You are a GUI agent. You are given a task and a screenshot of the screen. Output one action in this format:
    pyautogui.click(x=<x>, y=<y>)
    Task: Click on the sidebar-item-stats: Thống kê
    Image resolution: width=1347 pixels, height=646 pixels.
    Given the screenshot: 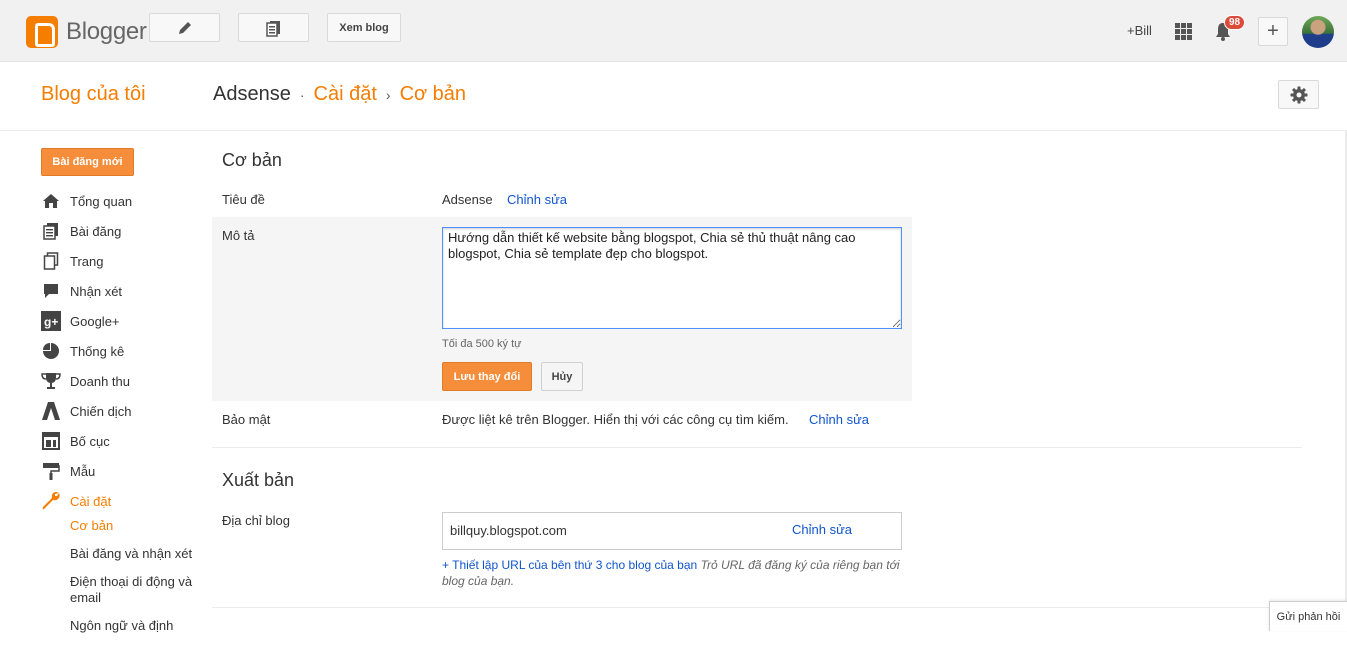 What is the action you would take?
    pyautogui.click(x=126, y=351)
    